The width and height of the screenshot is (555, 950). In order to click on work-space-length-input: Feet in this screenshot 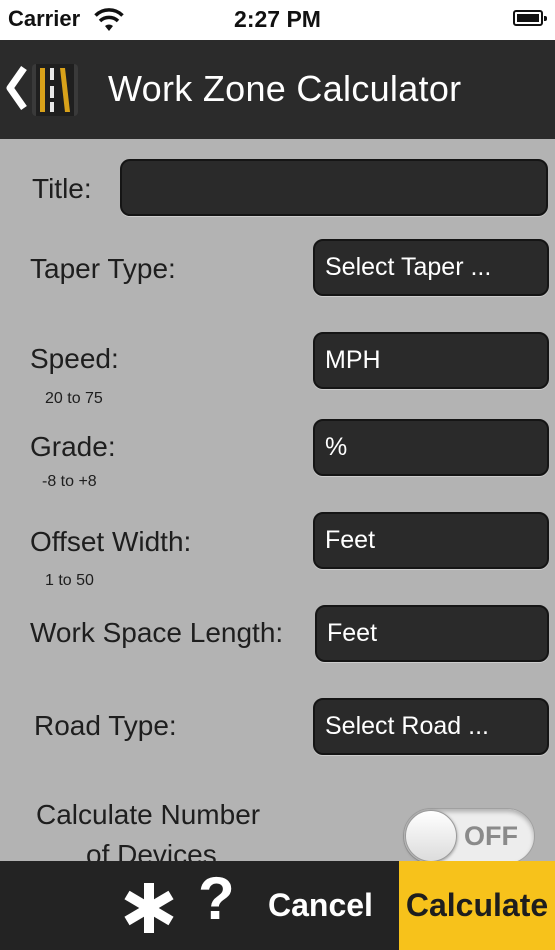, I will do `click(432, 633)`.